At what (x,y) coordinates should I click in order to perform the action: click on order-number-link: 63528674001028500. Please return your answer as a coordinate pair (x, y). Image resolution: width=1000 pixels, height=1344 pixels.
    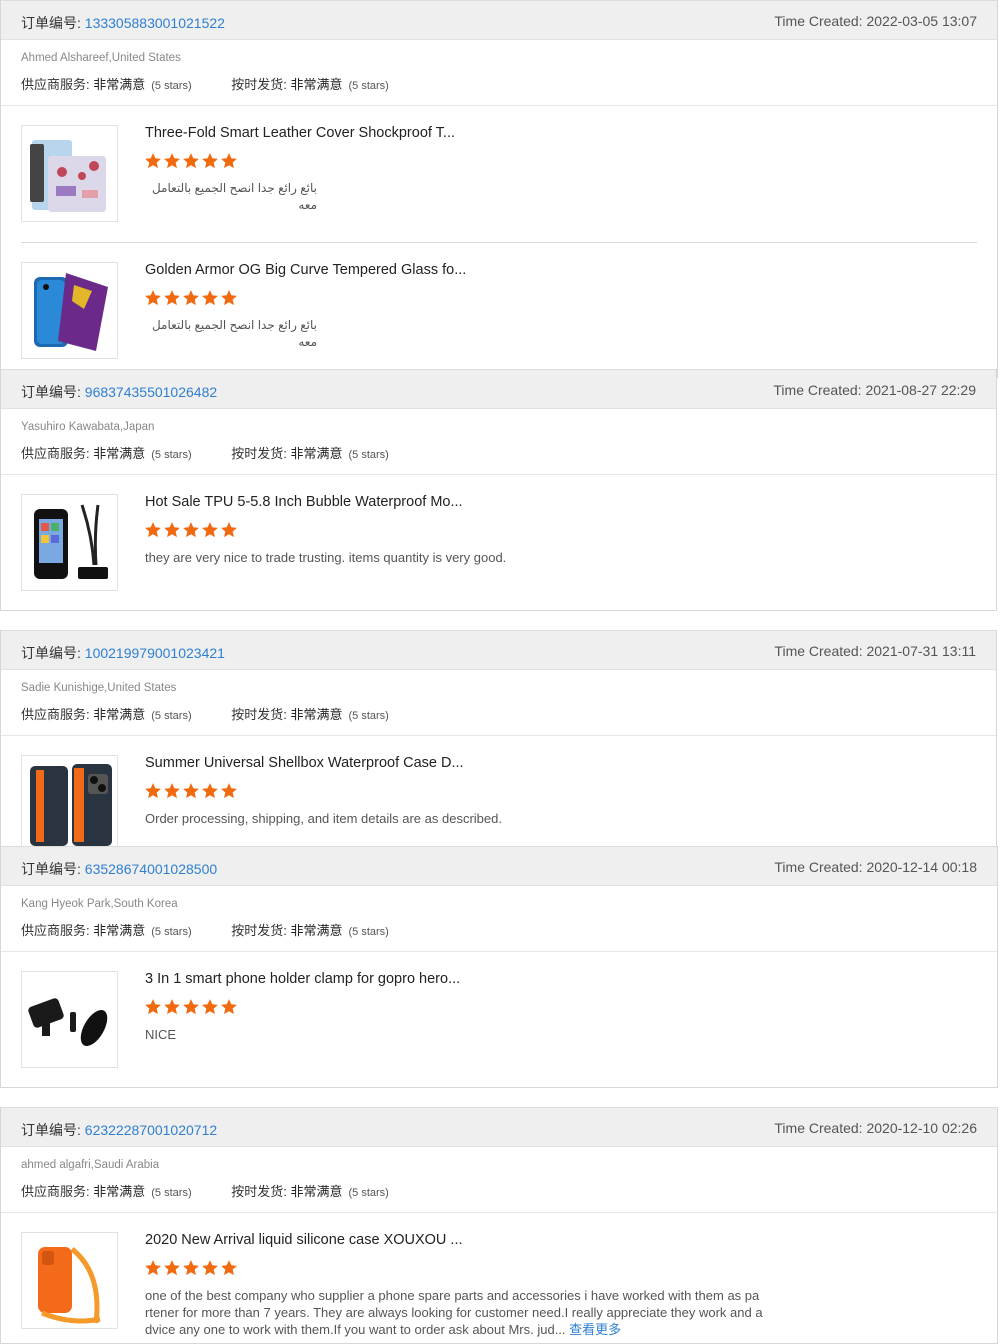
    Looking at the image, I should click on (151, 869).